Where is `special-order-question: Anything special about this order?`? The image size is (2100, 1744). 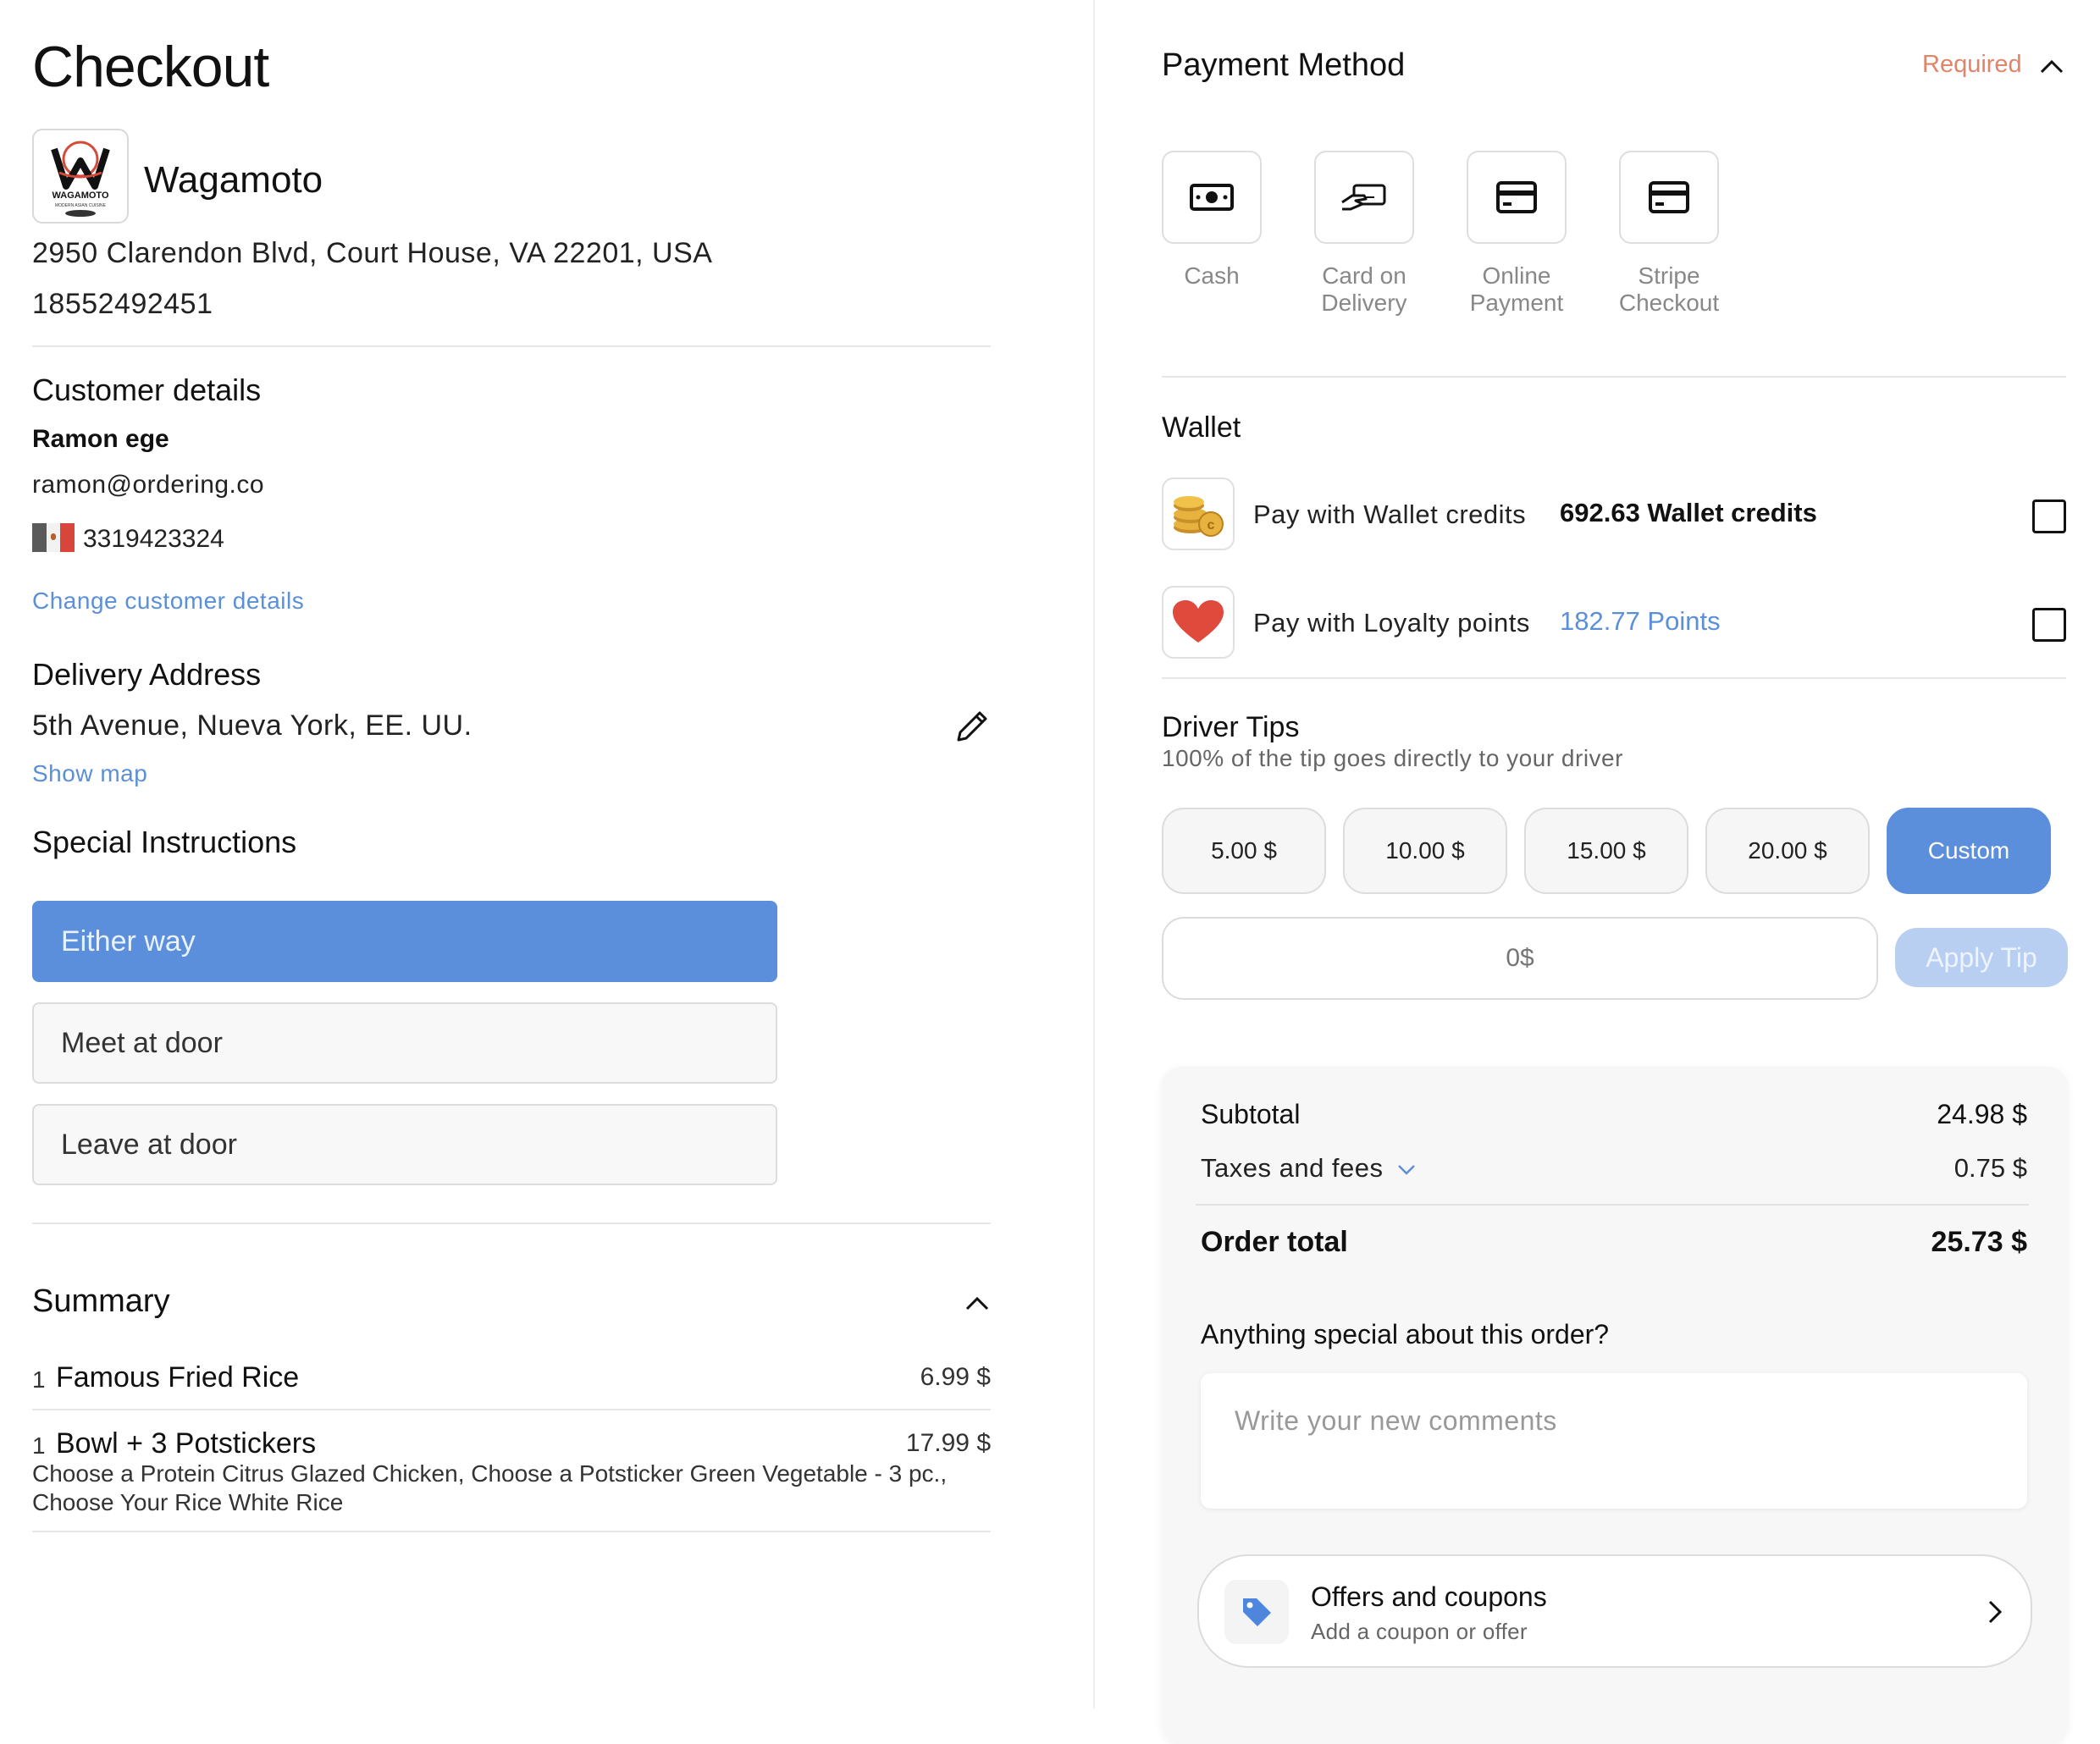 special-order-question: Anything special about this order? is located at coordinates (1405, 1334).